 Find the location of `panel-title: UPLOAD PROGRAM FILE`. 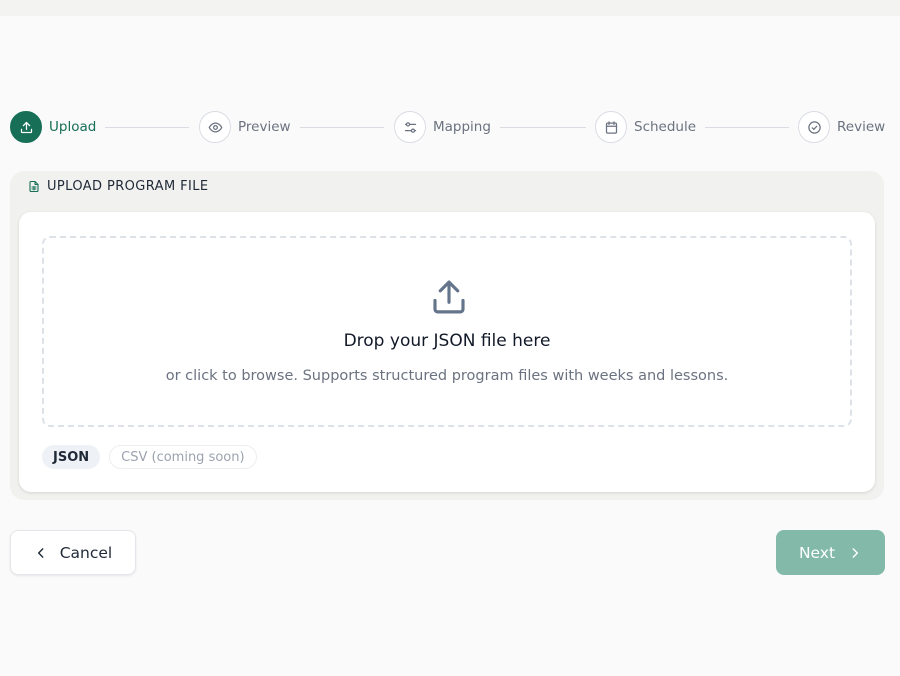

panel-title: UPLOAD PROGRAM FILE is located at coordinates (128, 186).